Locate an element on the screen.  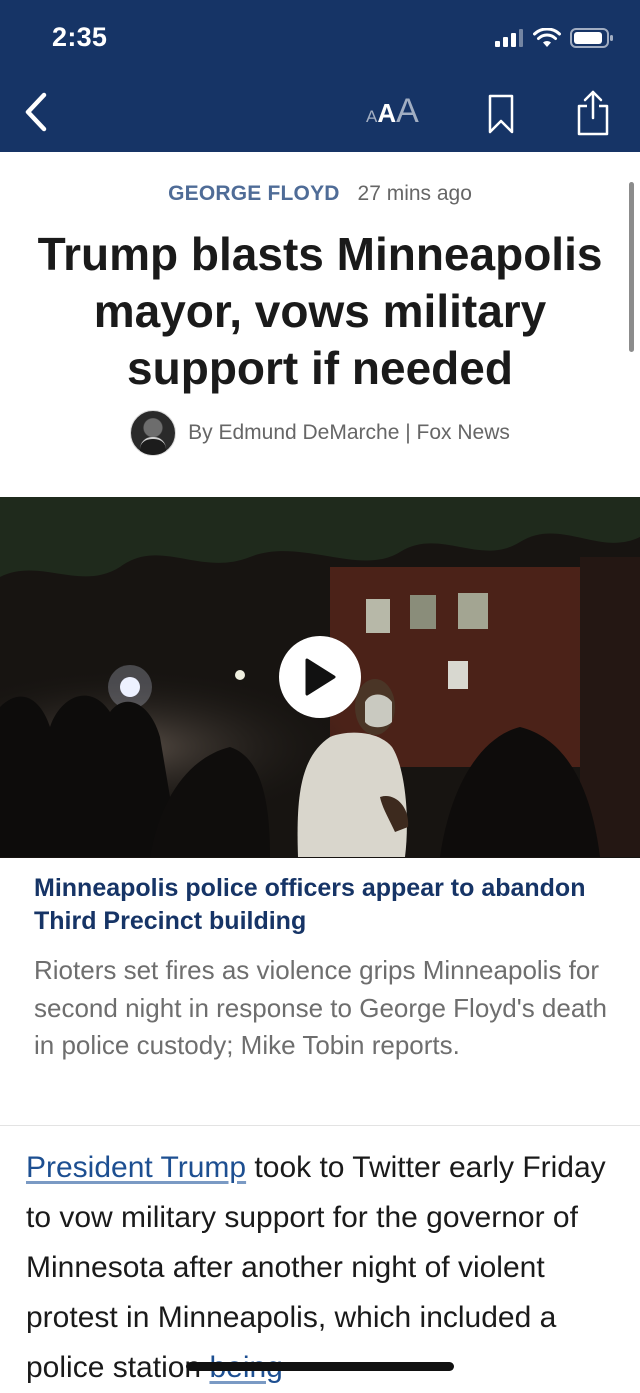
font-size-small-glyph: A is located at coordinates (372, 116).